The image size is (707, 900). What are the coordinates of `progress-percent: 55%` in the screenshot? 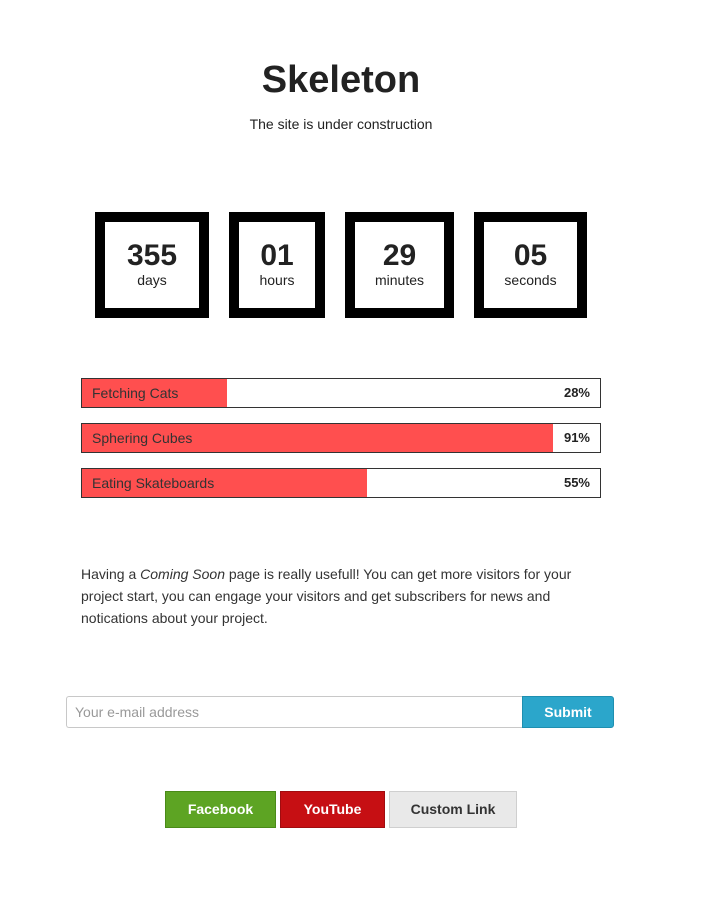 It's located at (576, 482).